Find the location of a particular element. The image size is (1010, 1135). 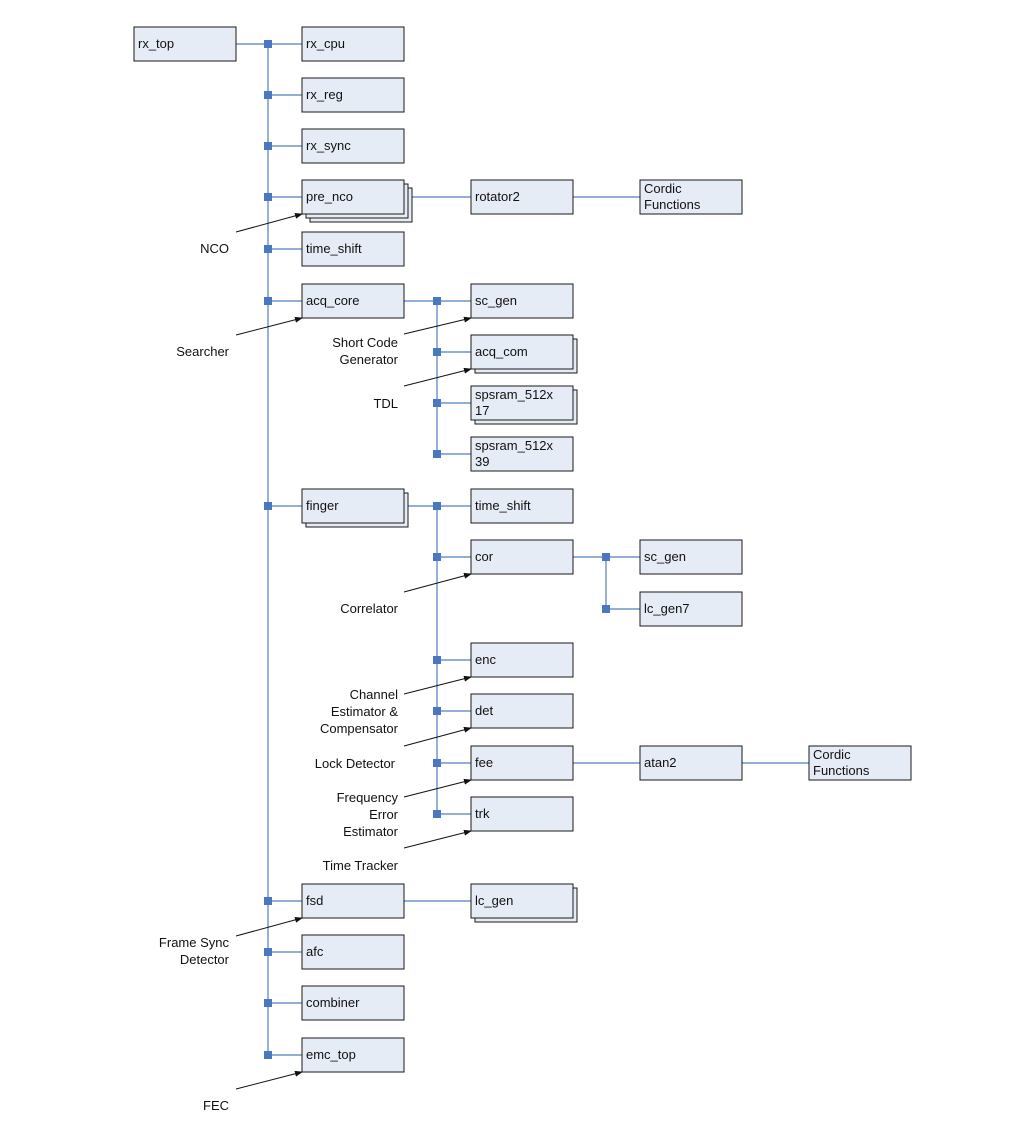

module-rx-cpu: rx_cpu is located at coordinates (353, 44).